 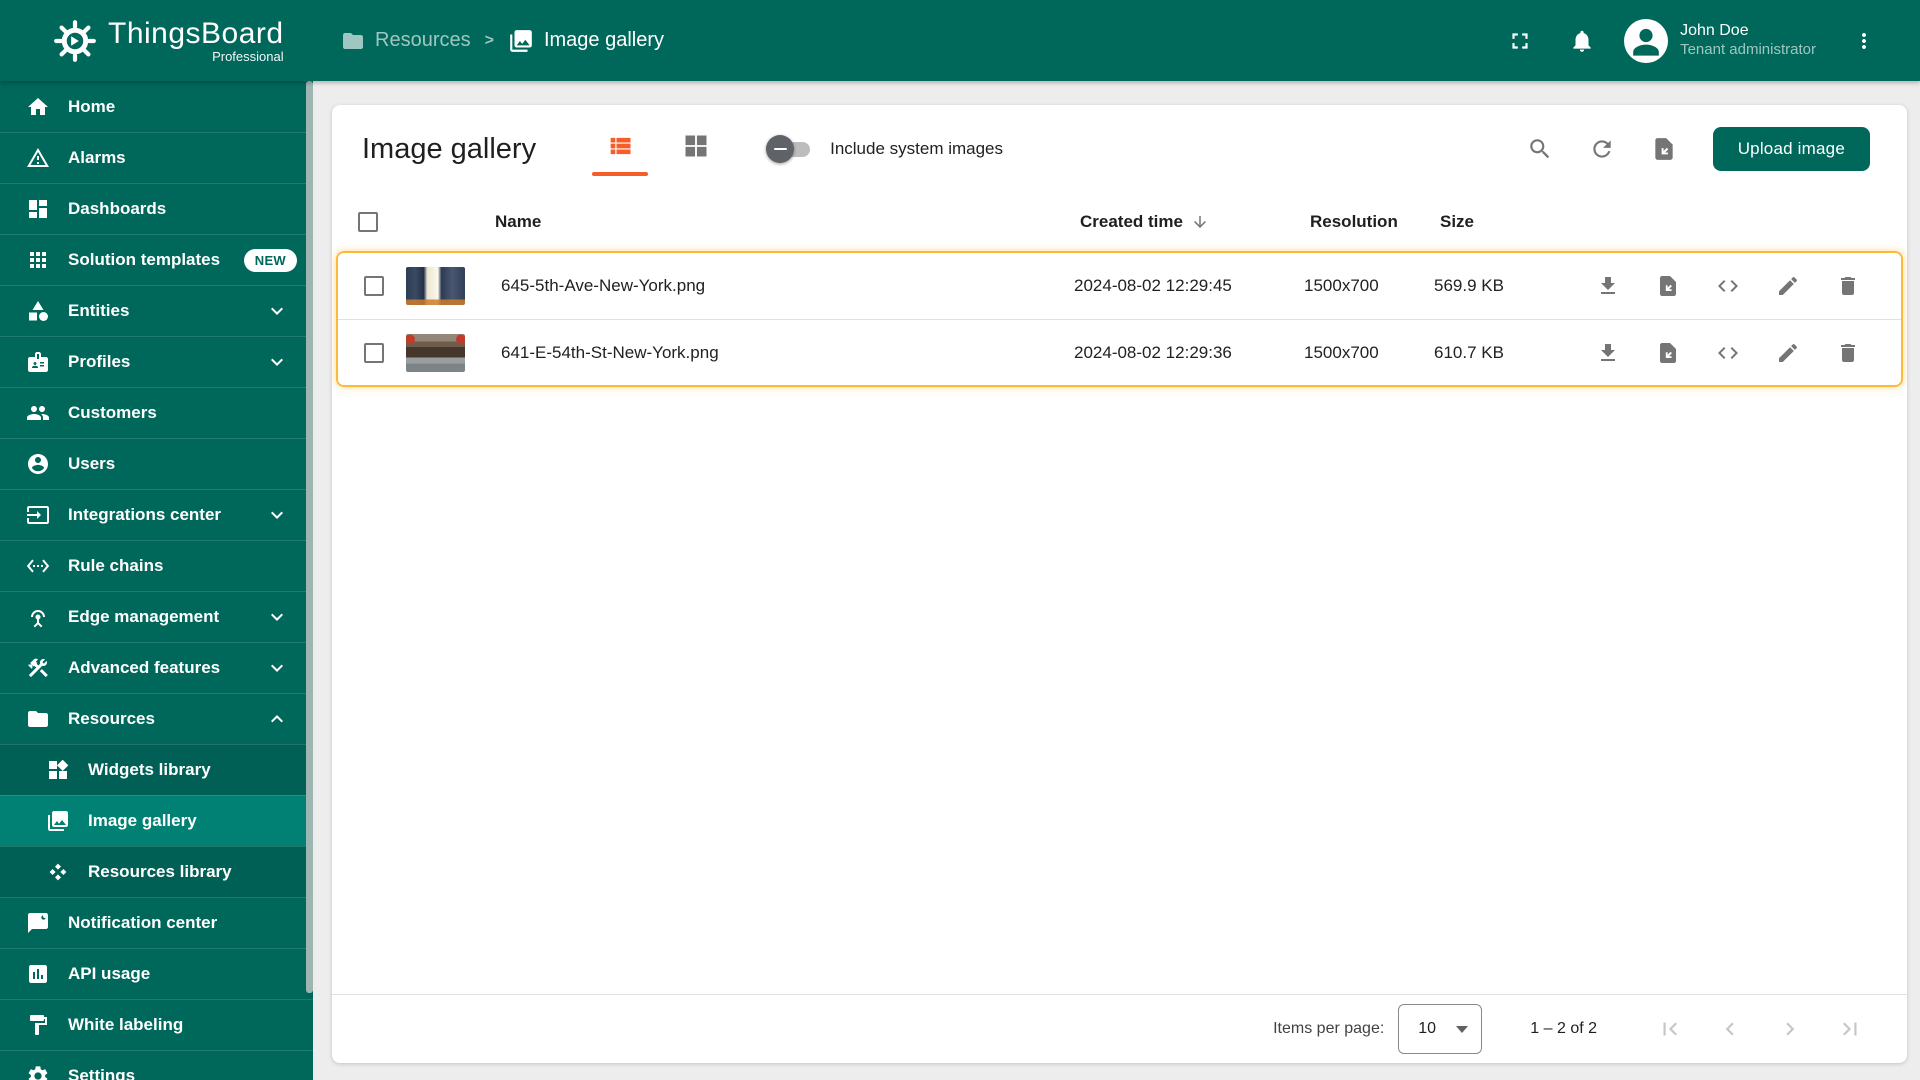 I want to click on kebab-menu-icon, so click(x=1864, y=40).